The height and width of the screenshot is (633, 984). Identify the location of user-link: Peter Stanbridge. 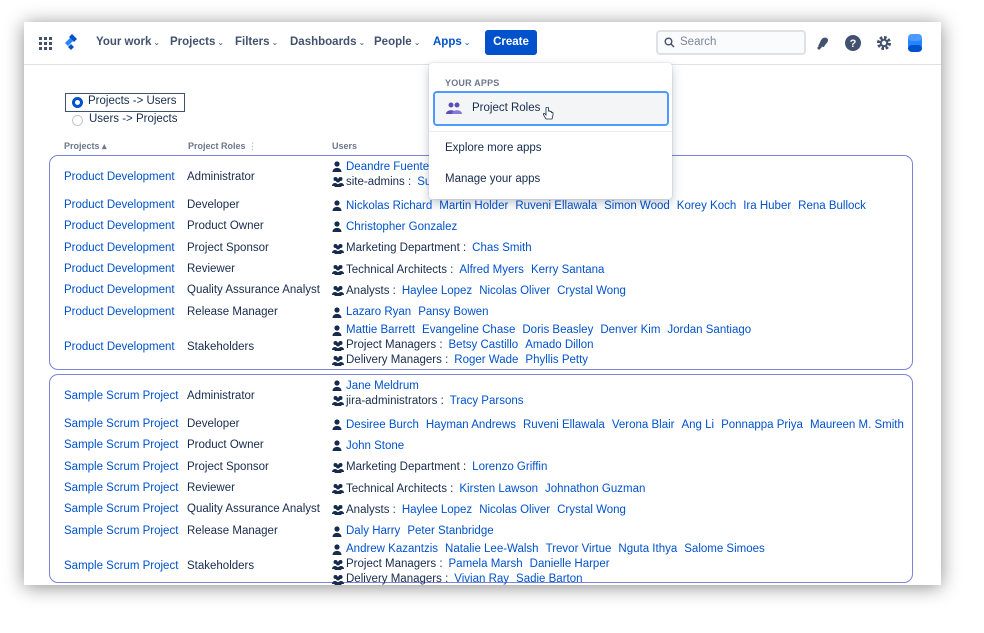
(450, 531).